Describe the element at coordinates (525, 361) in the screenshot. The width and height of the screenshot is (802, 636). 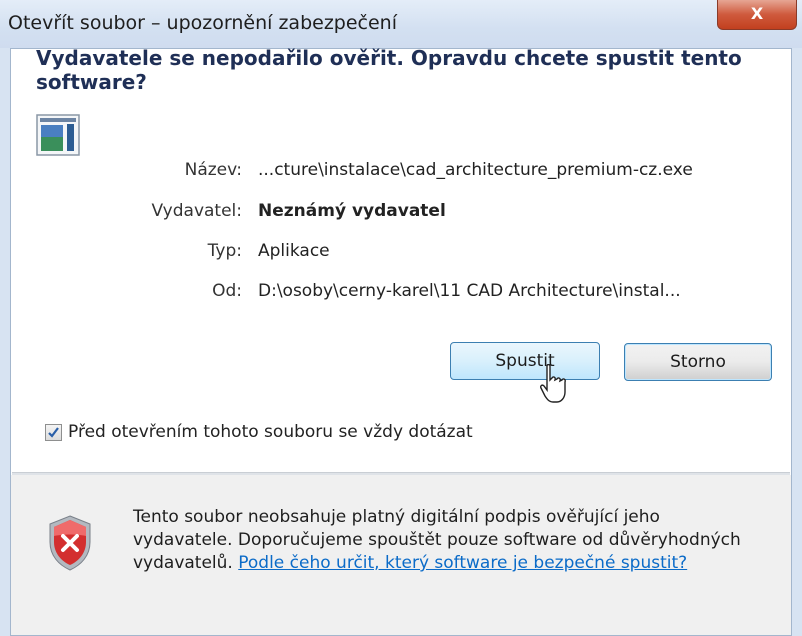
I see `run-button: Spustit` at that location.